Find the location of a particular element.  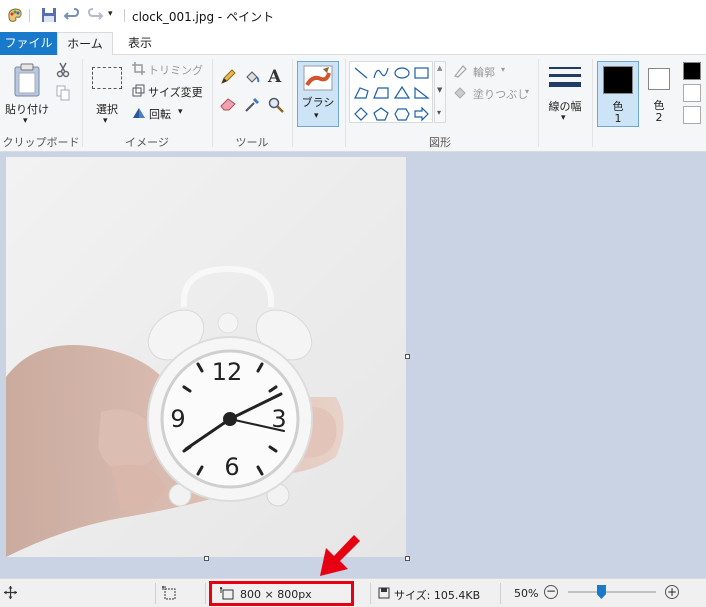

paint-app-icon is located at coordinates (15, 15).